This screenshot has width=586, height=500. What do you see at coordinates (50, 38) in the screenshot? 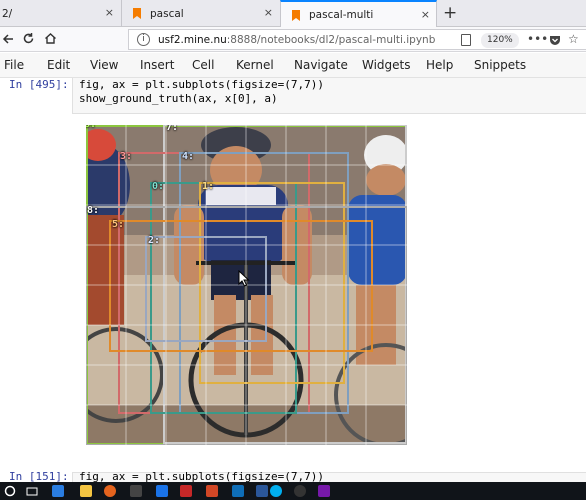
I see `home-icon` at bounding box center [50, 38].